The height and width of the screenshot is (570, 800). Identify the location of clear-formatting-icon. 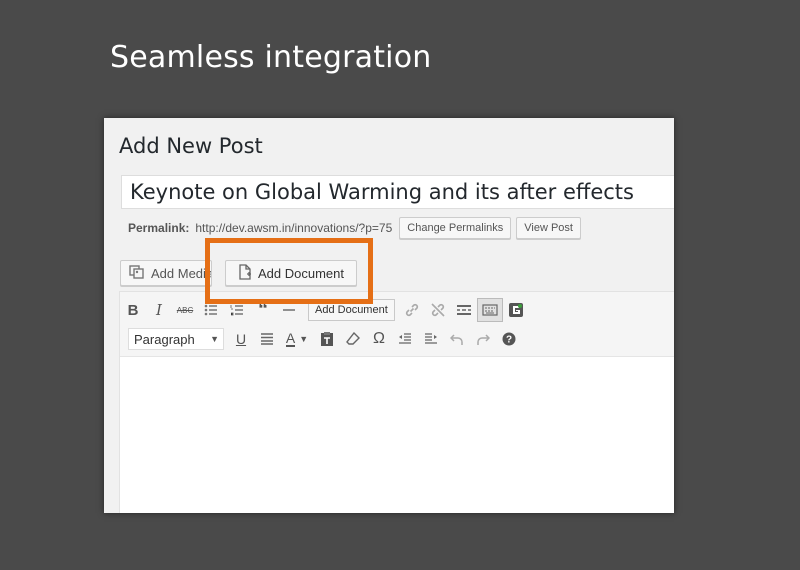
(353, 339).